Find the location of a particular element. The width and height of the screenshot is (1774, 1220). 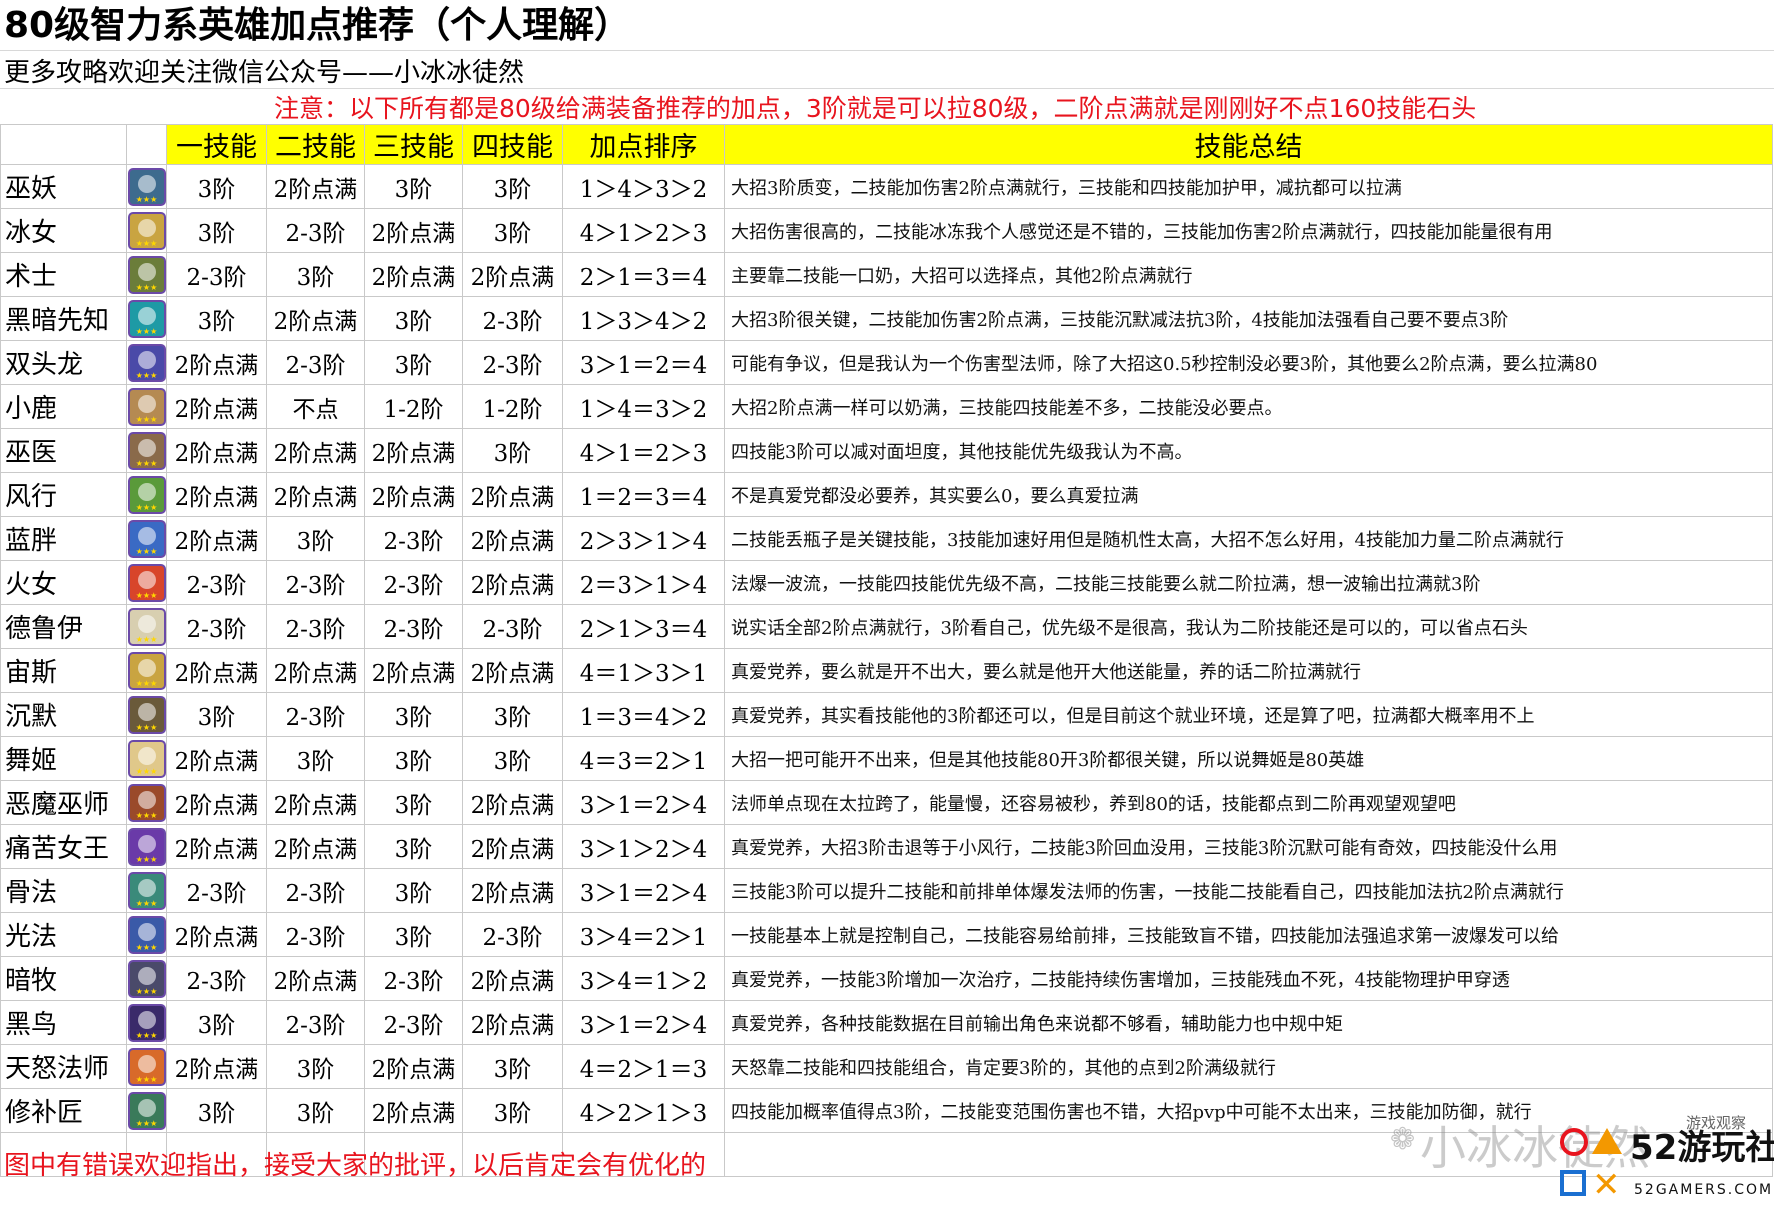

hero-name: 风行 is located at coordinates (63, 494).